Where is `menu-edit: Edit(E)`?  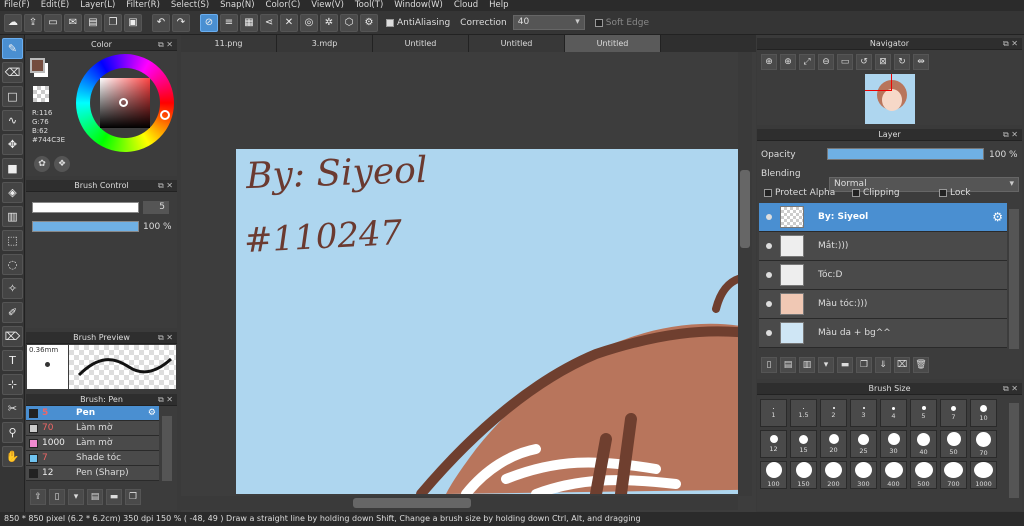
menu-edit: Edit(E) is located at coordinates (55, 5).